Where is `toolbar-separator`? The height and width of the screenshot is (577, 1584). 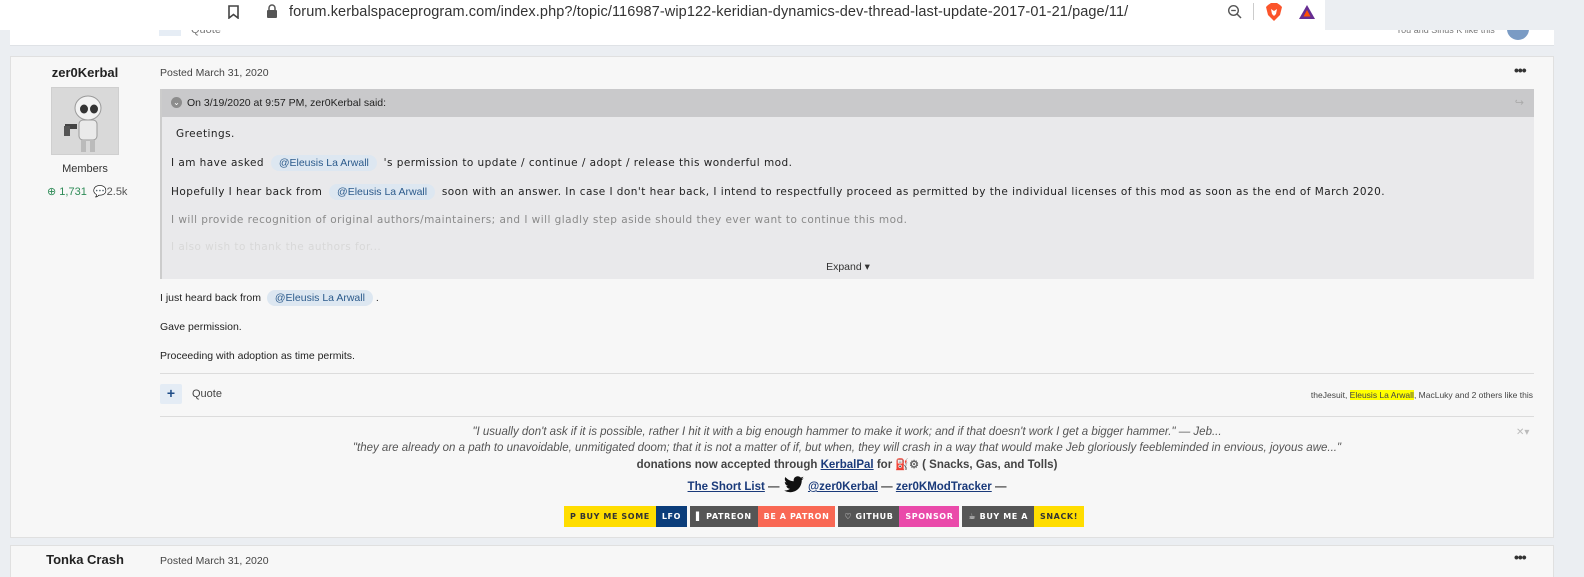 toolbar-separator is located at coordinates (1253, 11).